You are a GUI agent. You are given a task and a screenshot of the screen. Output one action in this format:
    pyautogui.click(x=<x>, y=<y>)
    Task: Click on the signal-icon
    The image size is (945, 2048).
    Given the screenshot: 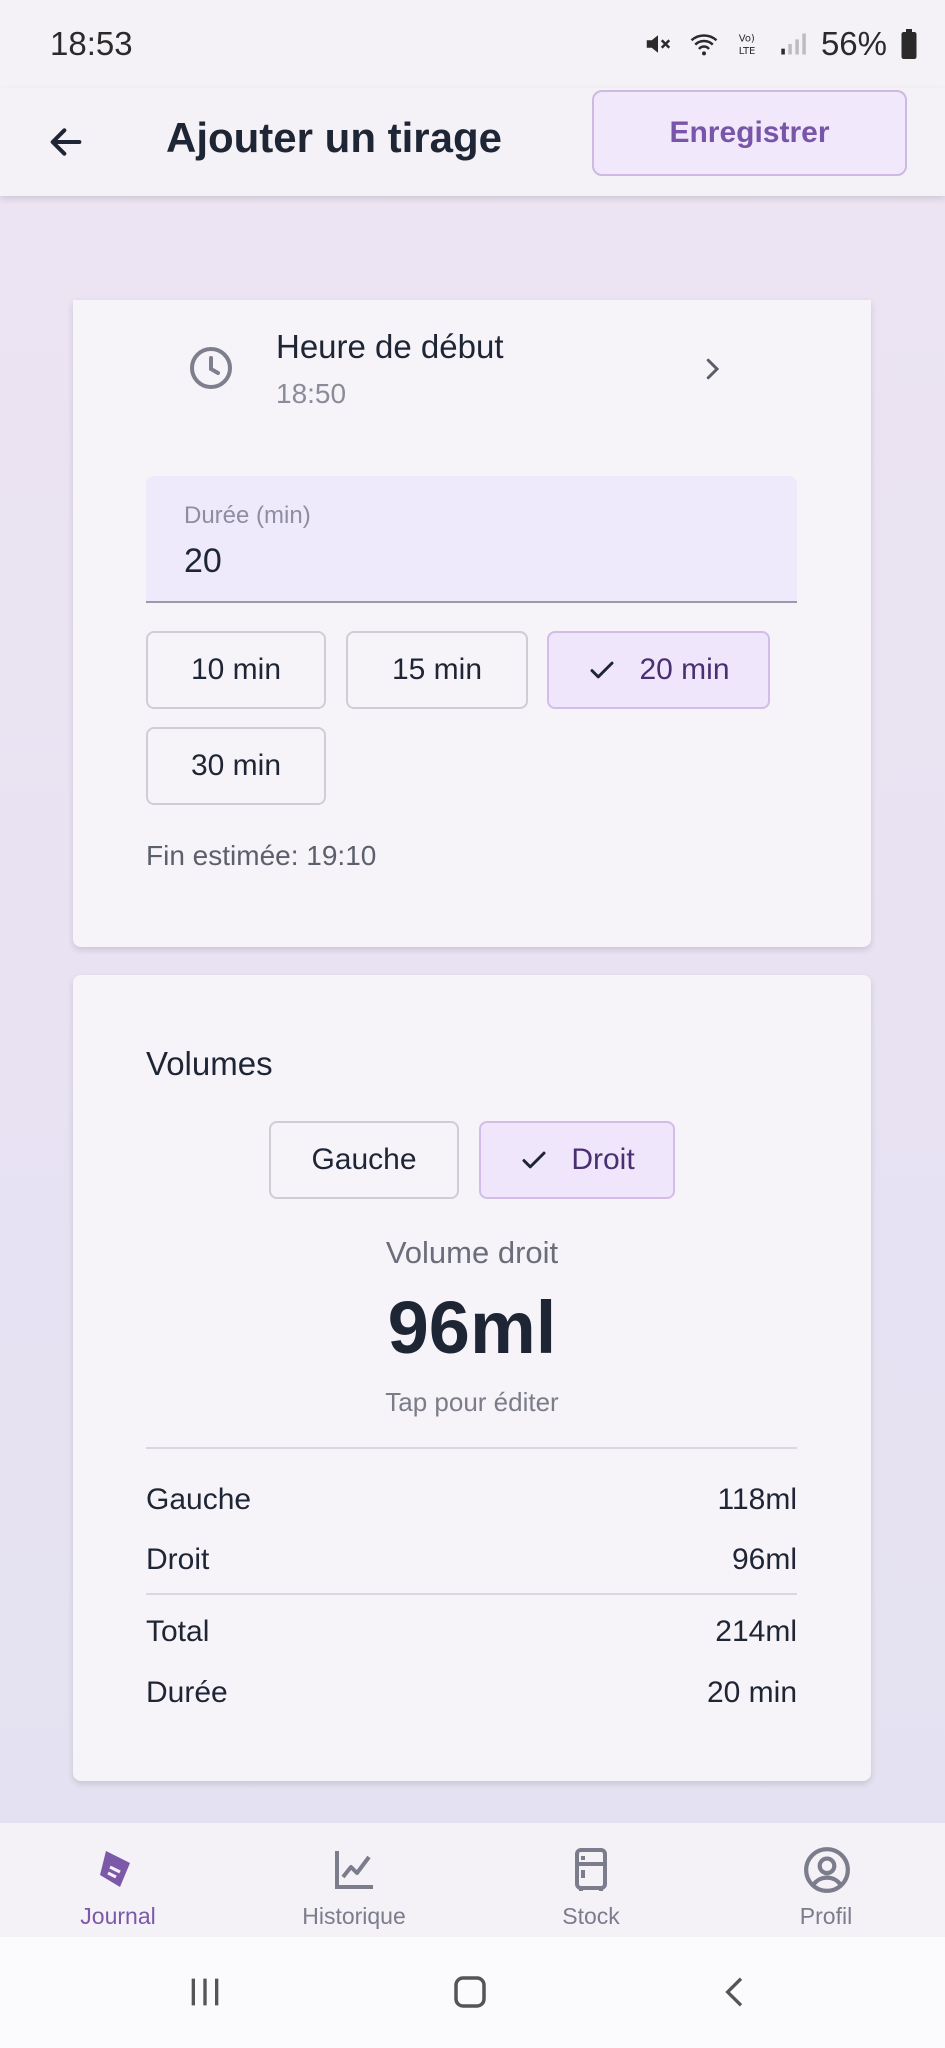 What is the action you would take?
    pyautogui.click(x=793, y=44)
    